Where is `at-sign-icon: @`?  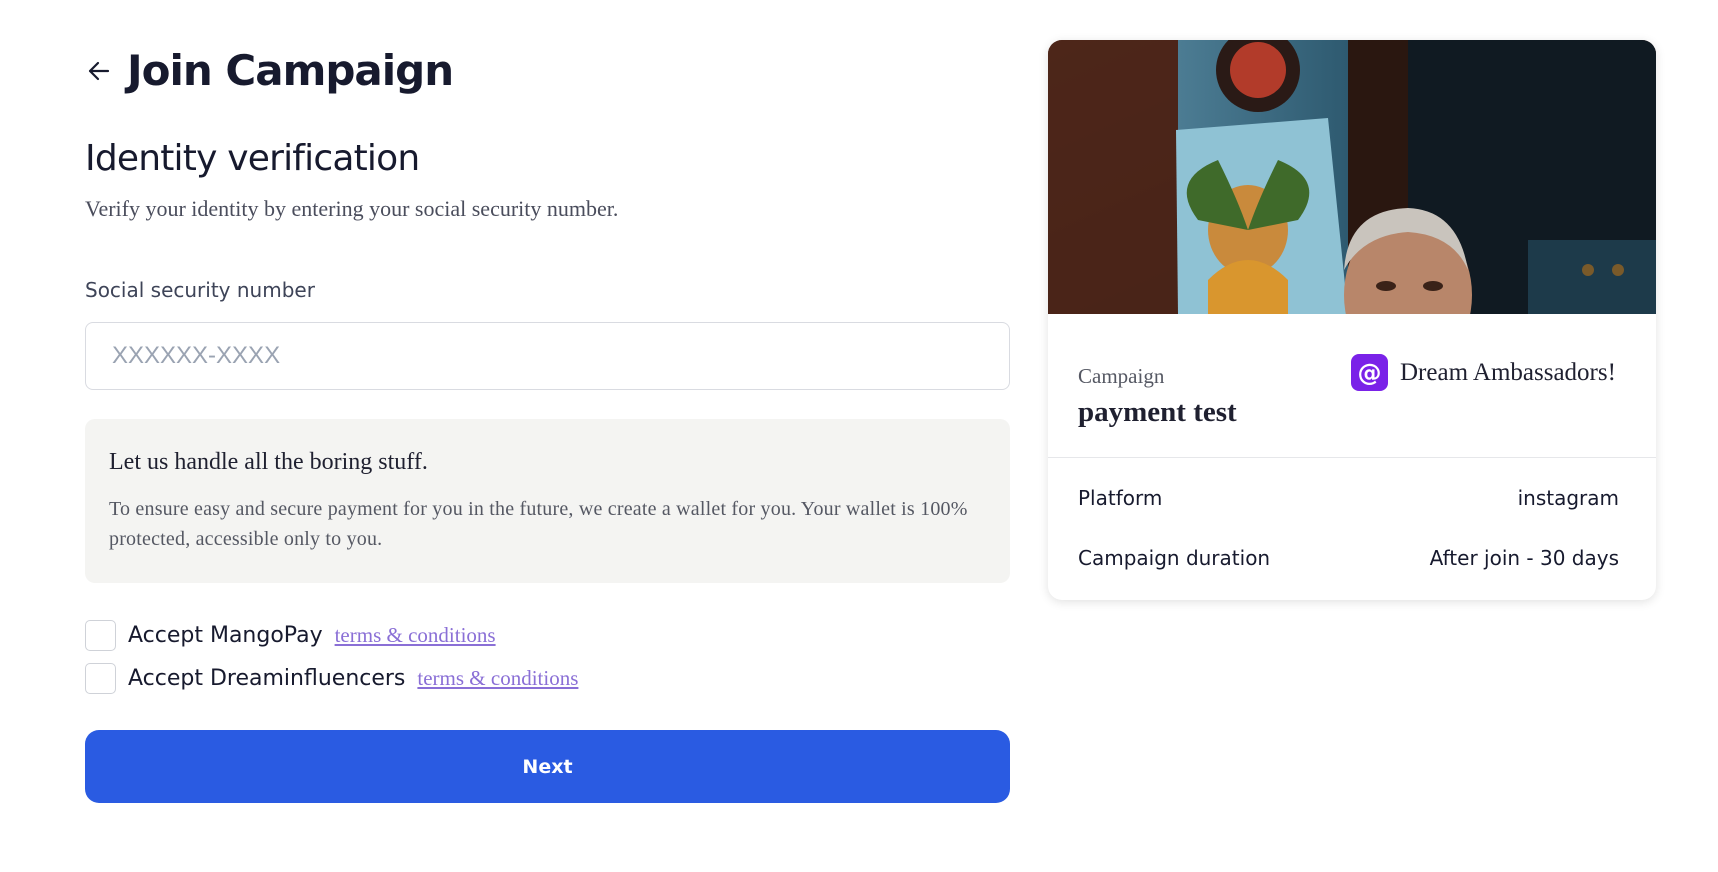
at-sign-icon: @ is located at coordinates (1369, 372).